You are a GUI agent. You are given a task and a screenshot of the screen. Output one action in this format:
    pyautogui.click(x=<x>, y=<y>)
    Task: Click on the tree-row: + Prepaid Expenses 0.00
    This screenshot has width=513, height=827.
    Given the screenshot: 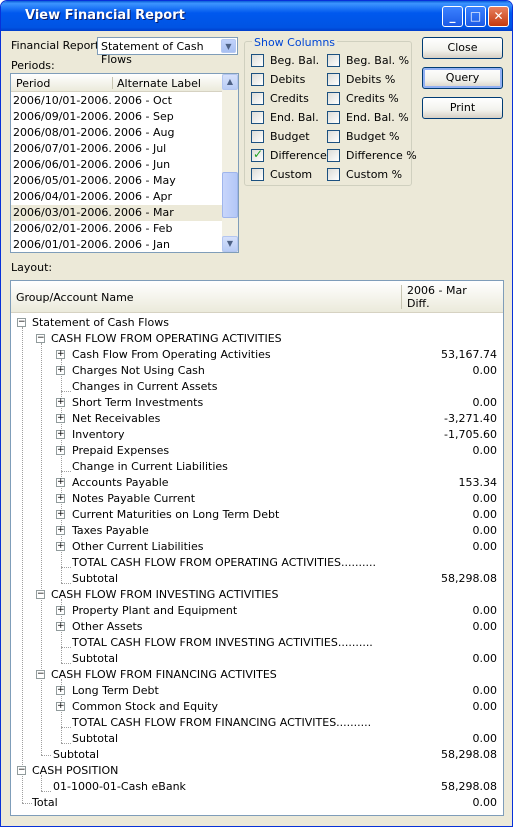 What is the action you would take?
    pyautogui.click(x=257, y=451)
    